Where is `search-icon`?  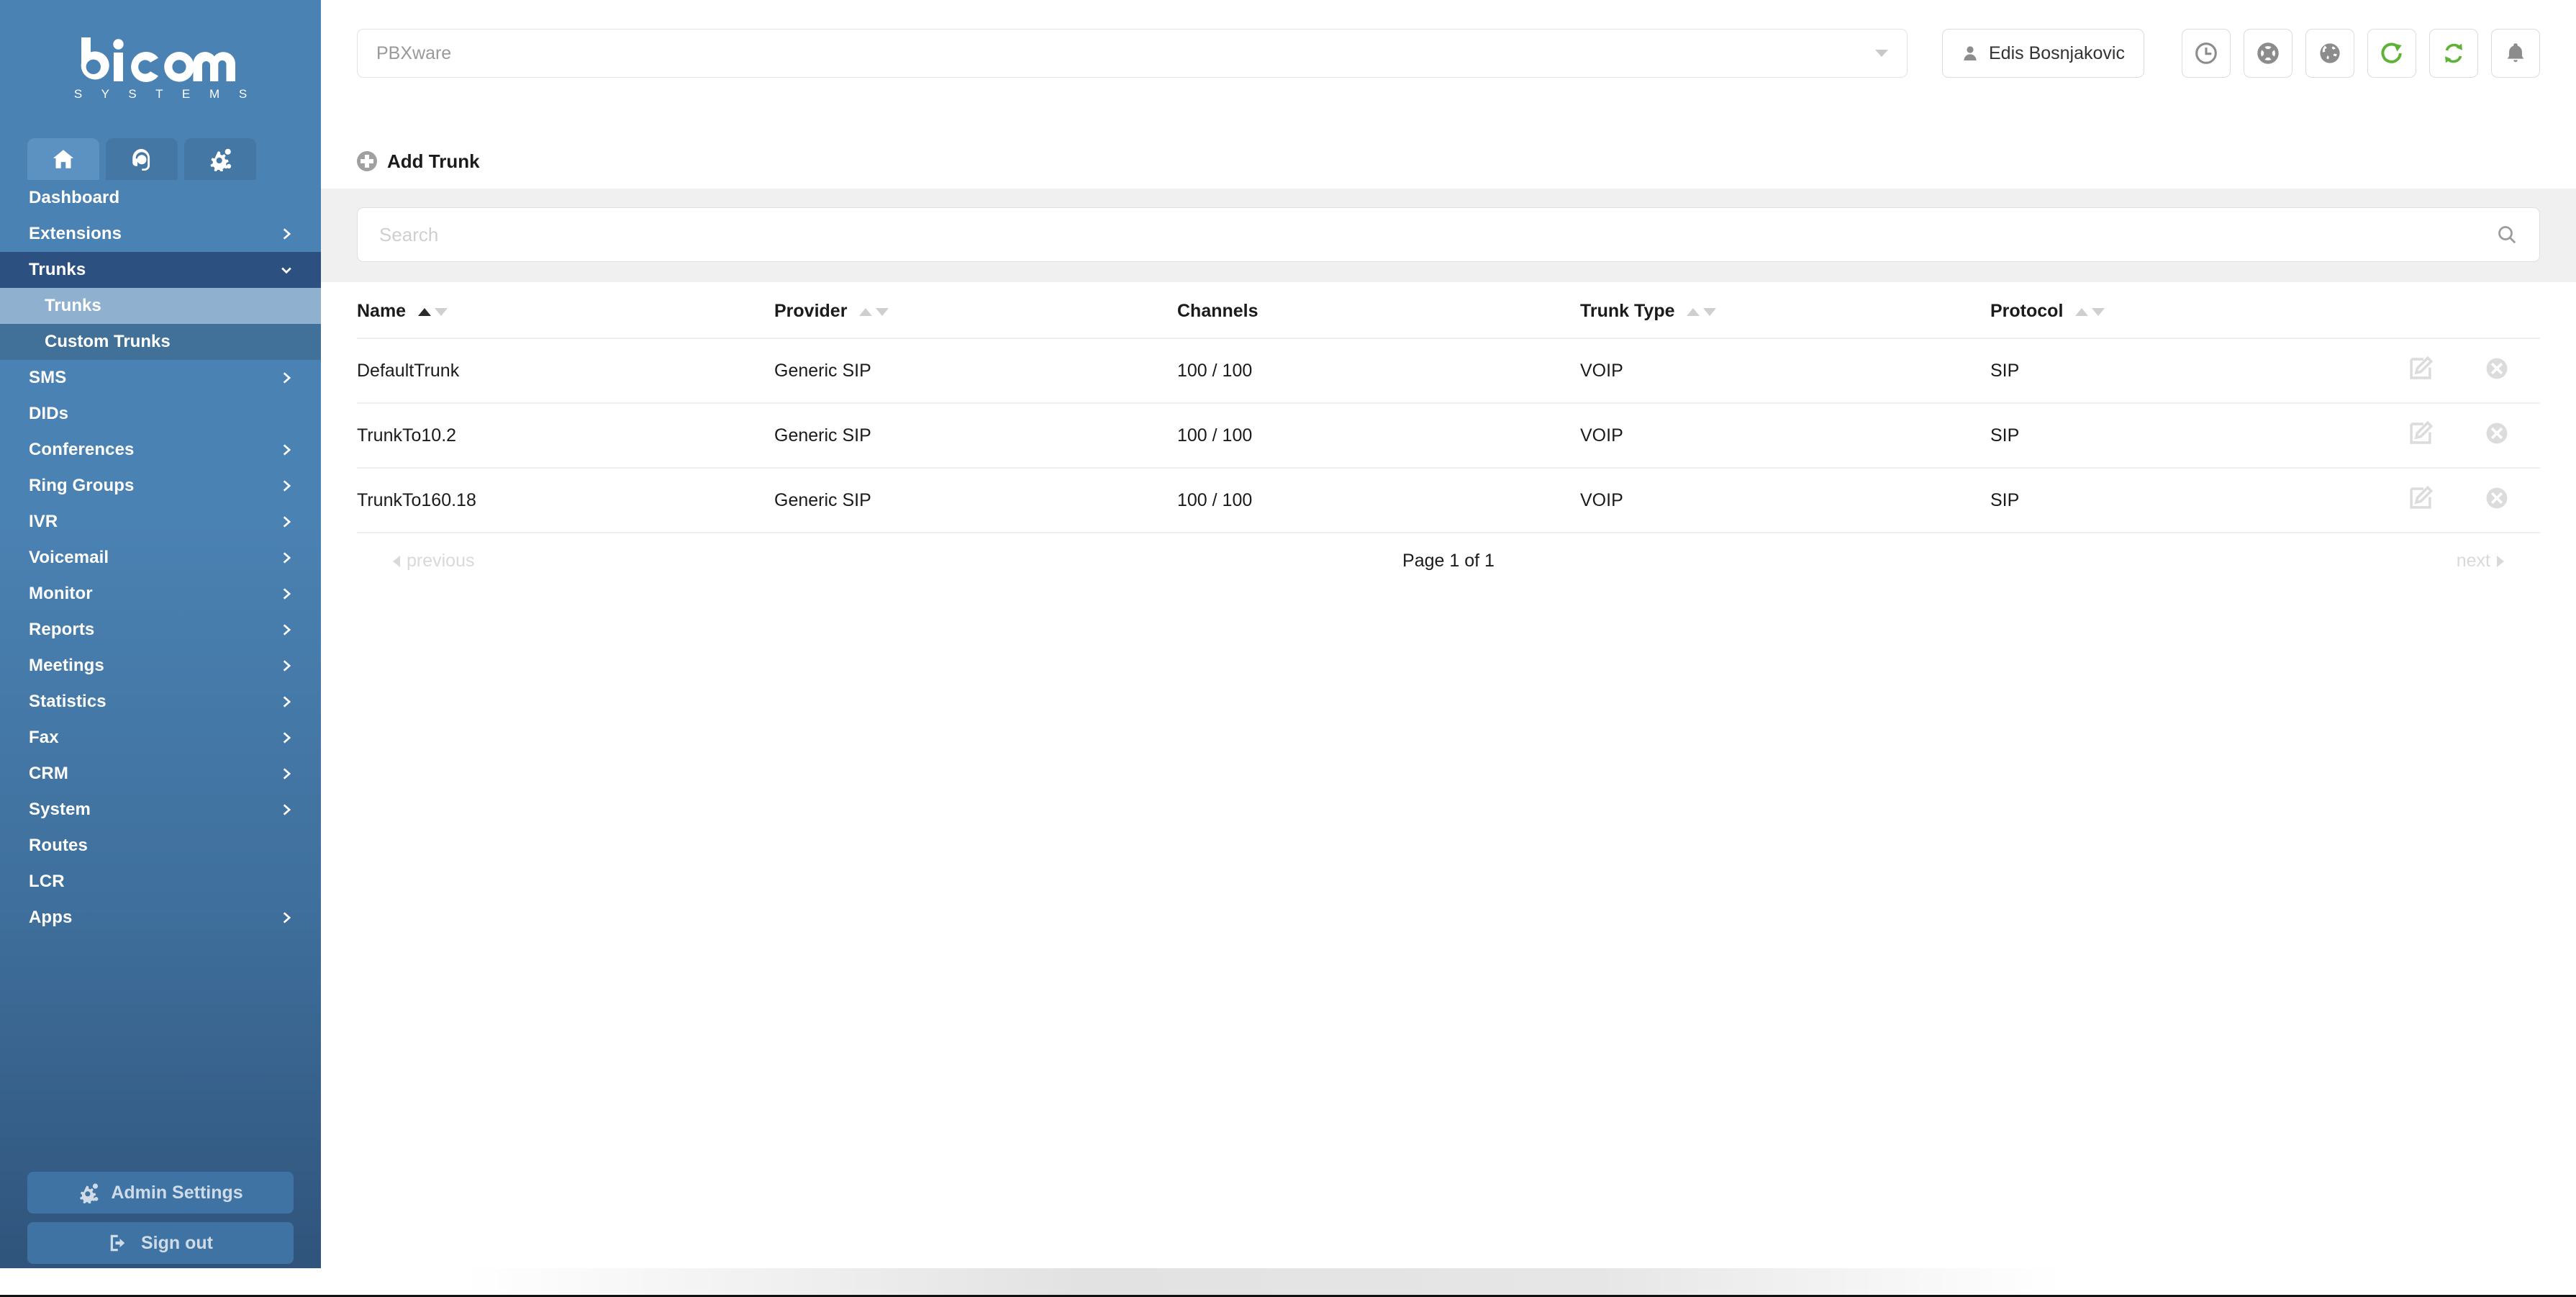 search-icon is located at coordinates (2507, 235).